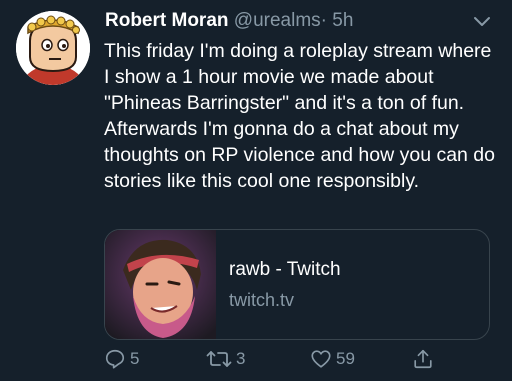 The width and height of the screenshot is (512, 381). Describe the element at coordinates (304, 359) in the screenshot. I see `tweet-actions: 5 3 59` at that location.